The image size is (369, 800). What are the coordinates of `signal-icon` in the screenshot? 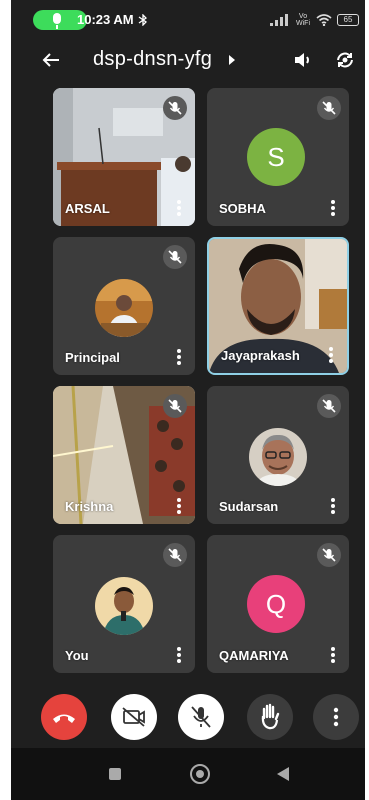 It's located at (280, 20).